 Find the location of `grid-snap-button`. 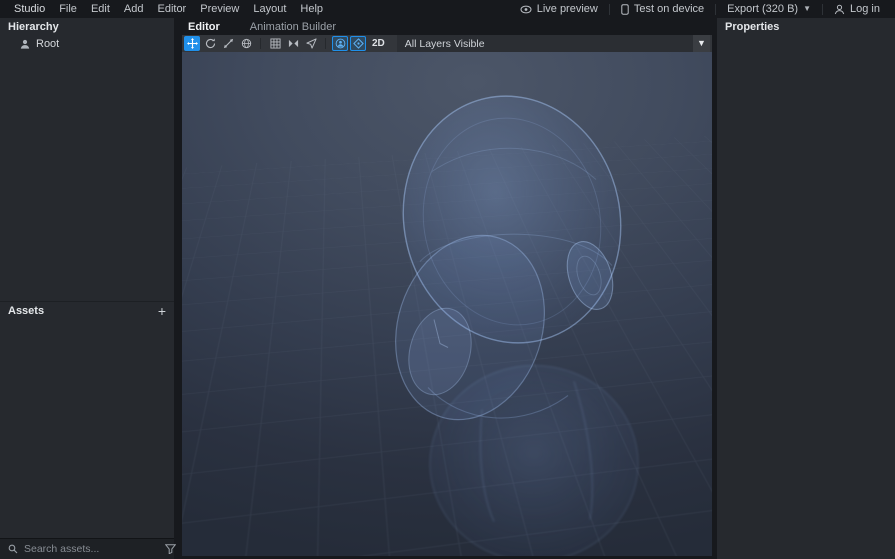

grid-snap-button is located at coordinates (275, 43).